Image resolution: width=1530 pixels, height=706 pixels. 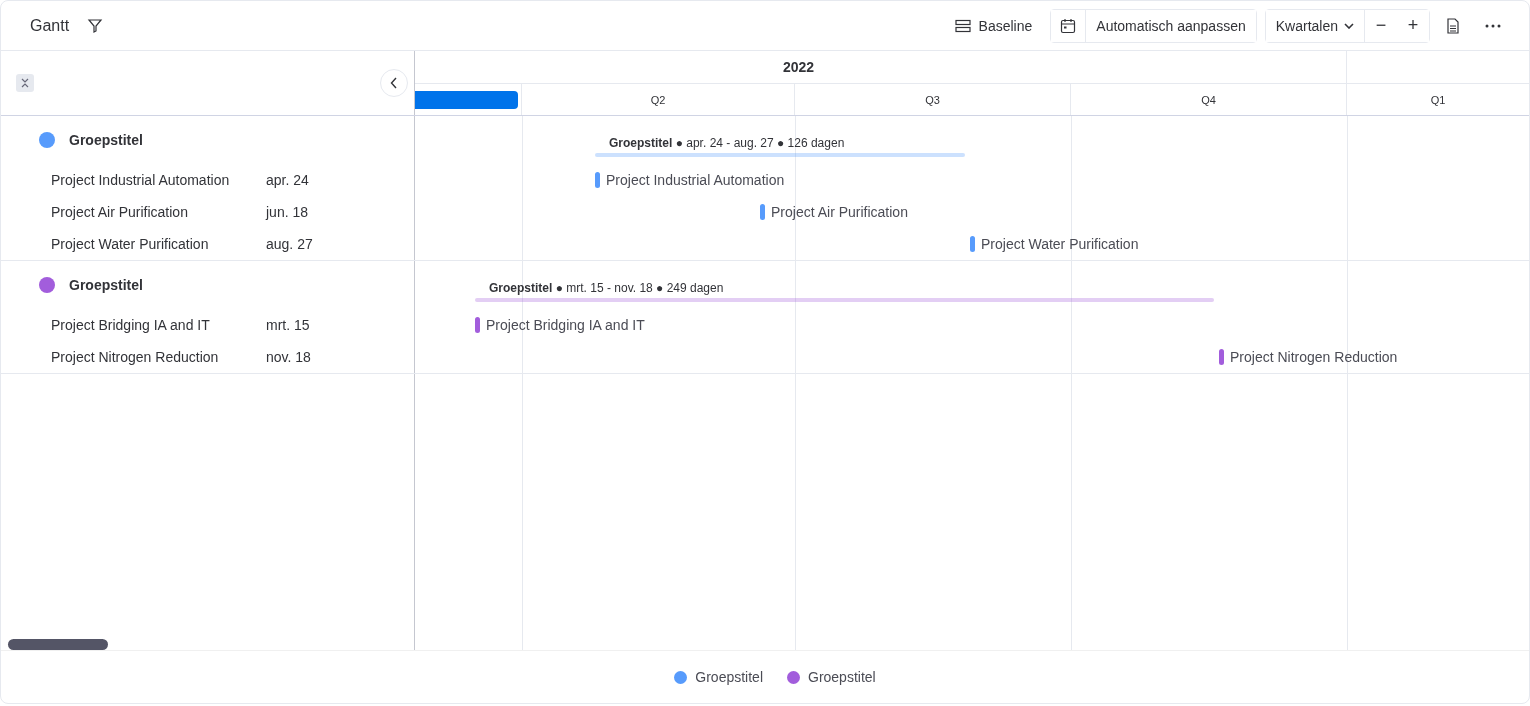 What do you see at coordinates (962, 25) in the screenshot?
I see `rows-icon` at bounding box center [962, 25].